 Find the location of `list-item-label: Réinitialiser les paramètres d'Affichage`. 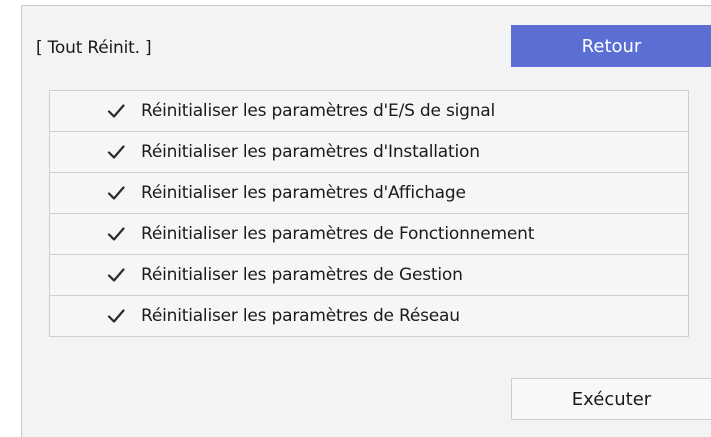

list-item-label: Réinitialiser les paramètres d'Affichage is located at coordinates (303, 193).